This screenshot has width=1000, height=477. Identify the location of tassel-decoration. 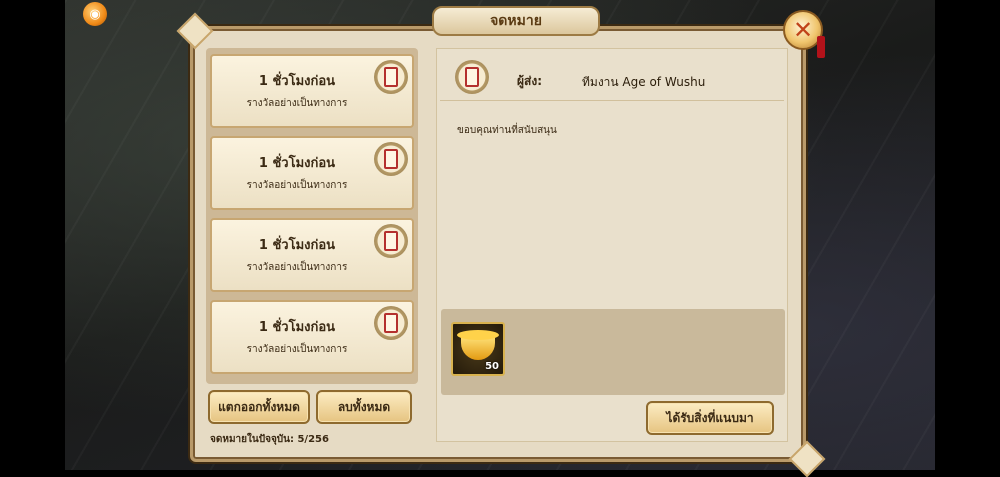
(821, 47).